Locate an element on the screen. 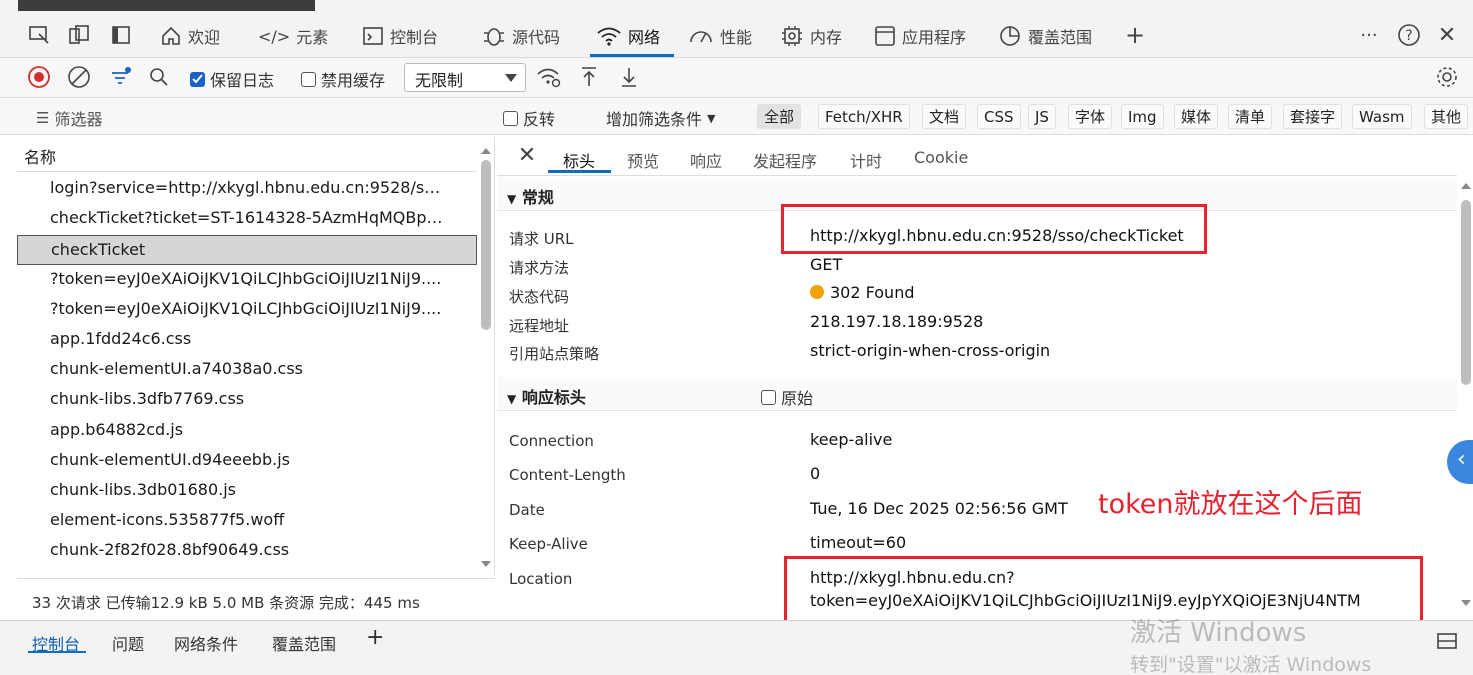  filter-type-fetch-xhr: Fetch/XHR is located at coordinates (864, 116).